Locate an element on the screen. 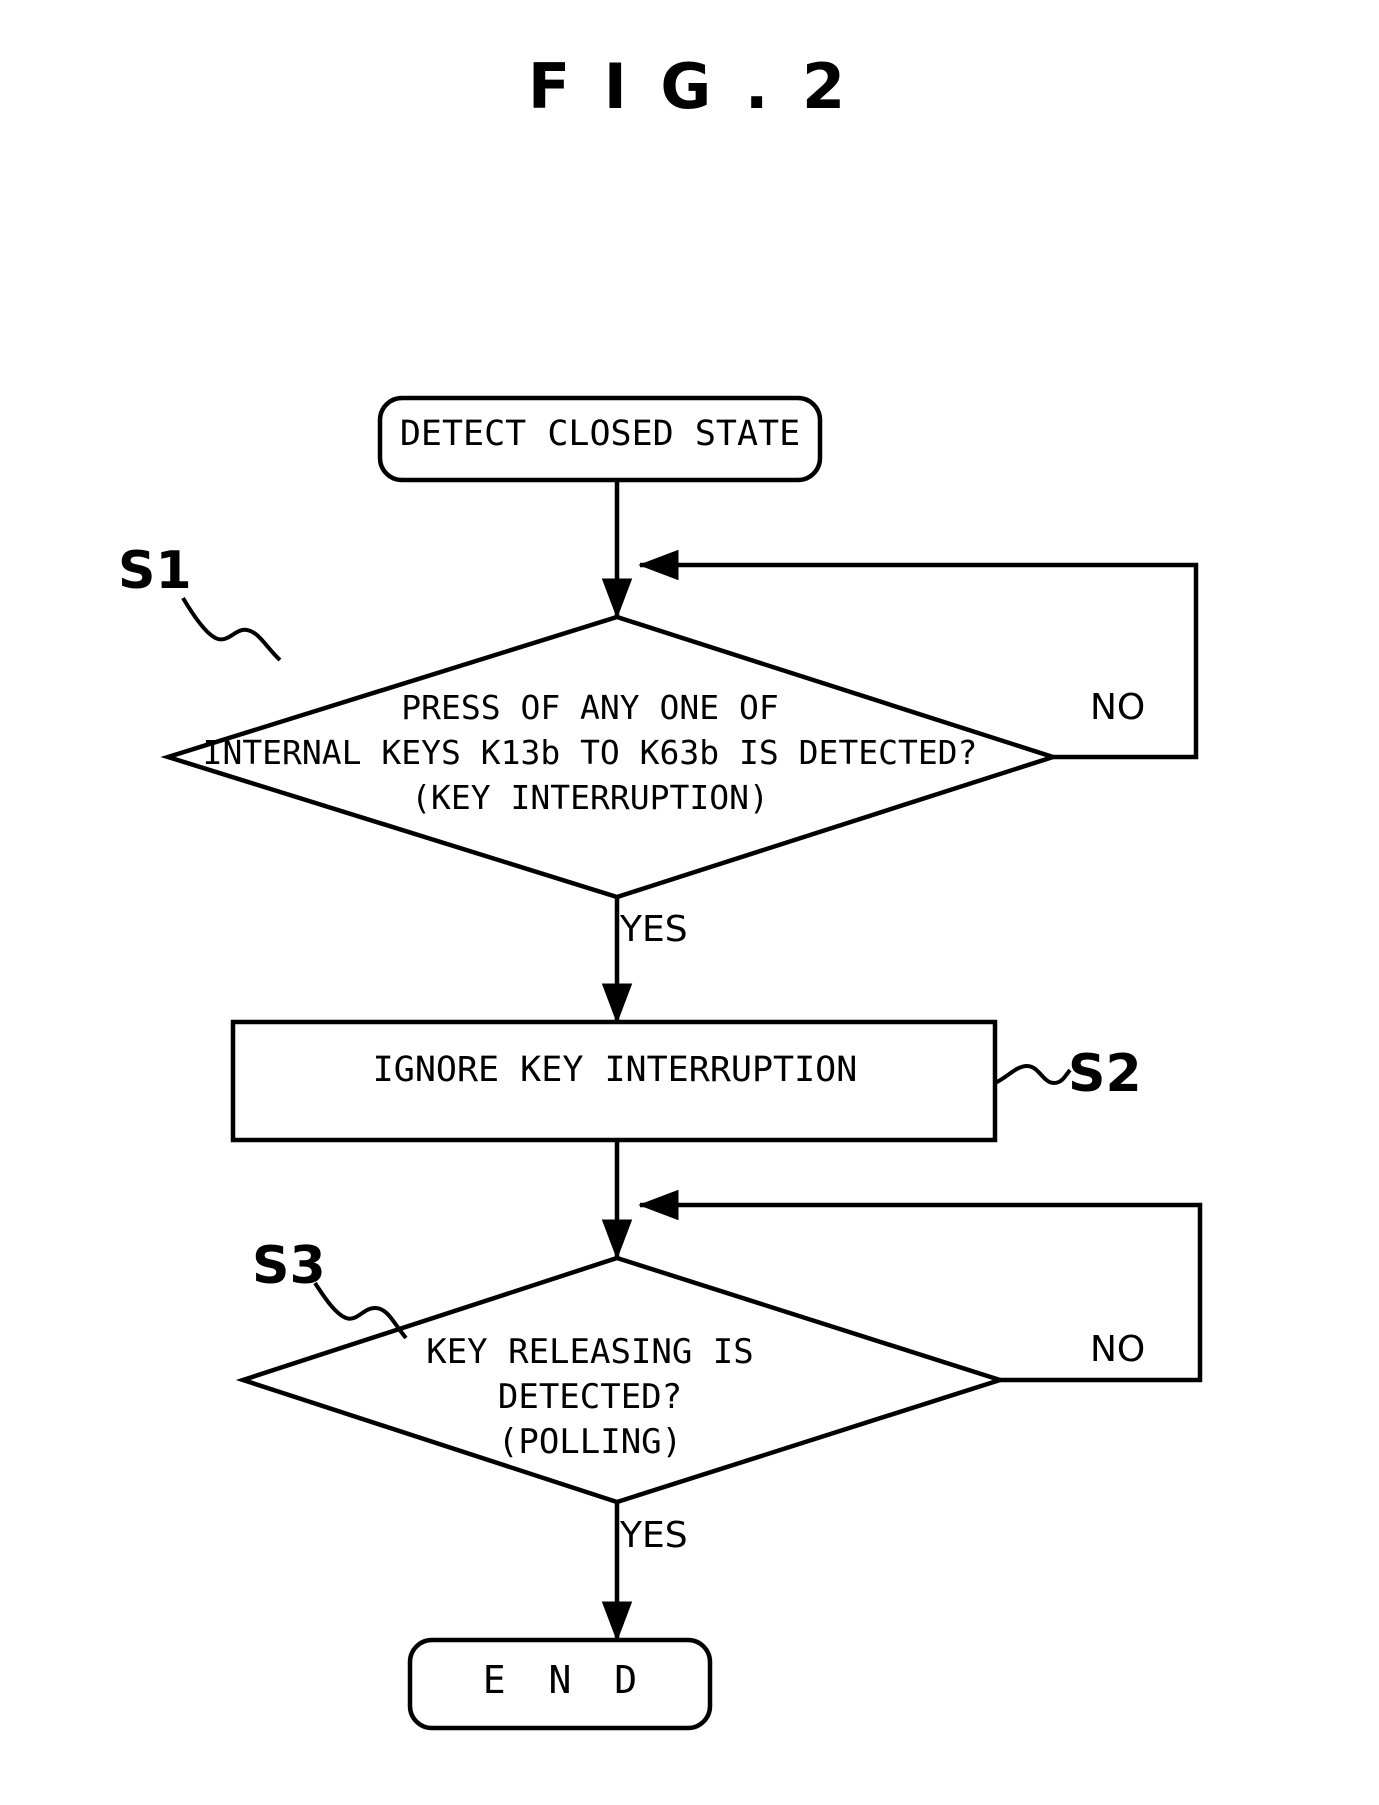  step-reference-s1: S1 is located at coordinates (155, 571).